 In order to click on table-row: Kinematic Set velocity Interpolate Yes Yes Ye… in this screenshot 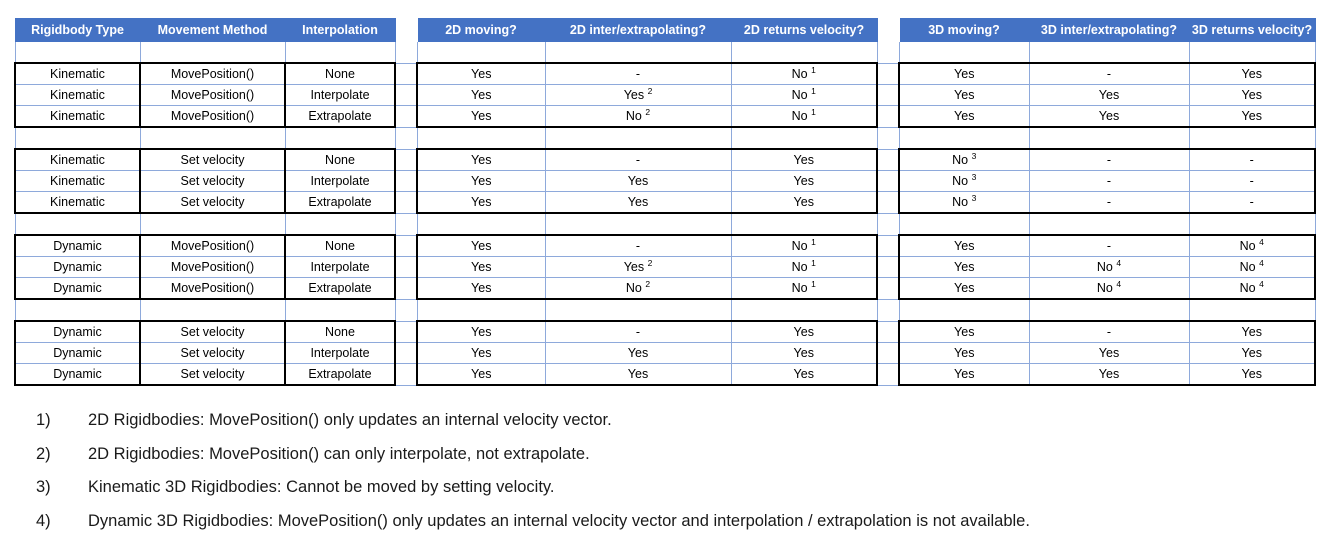, I will do `click(665, 181)`.